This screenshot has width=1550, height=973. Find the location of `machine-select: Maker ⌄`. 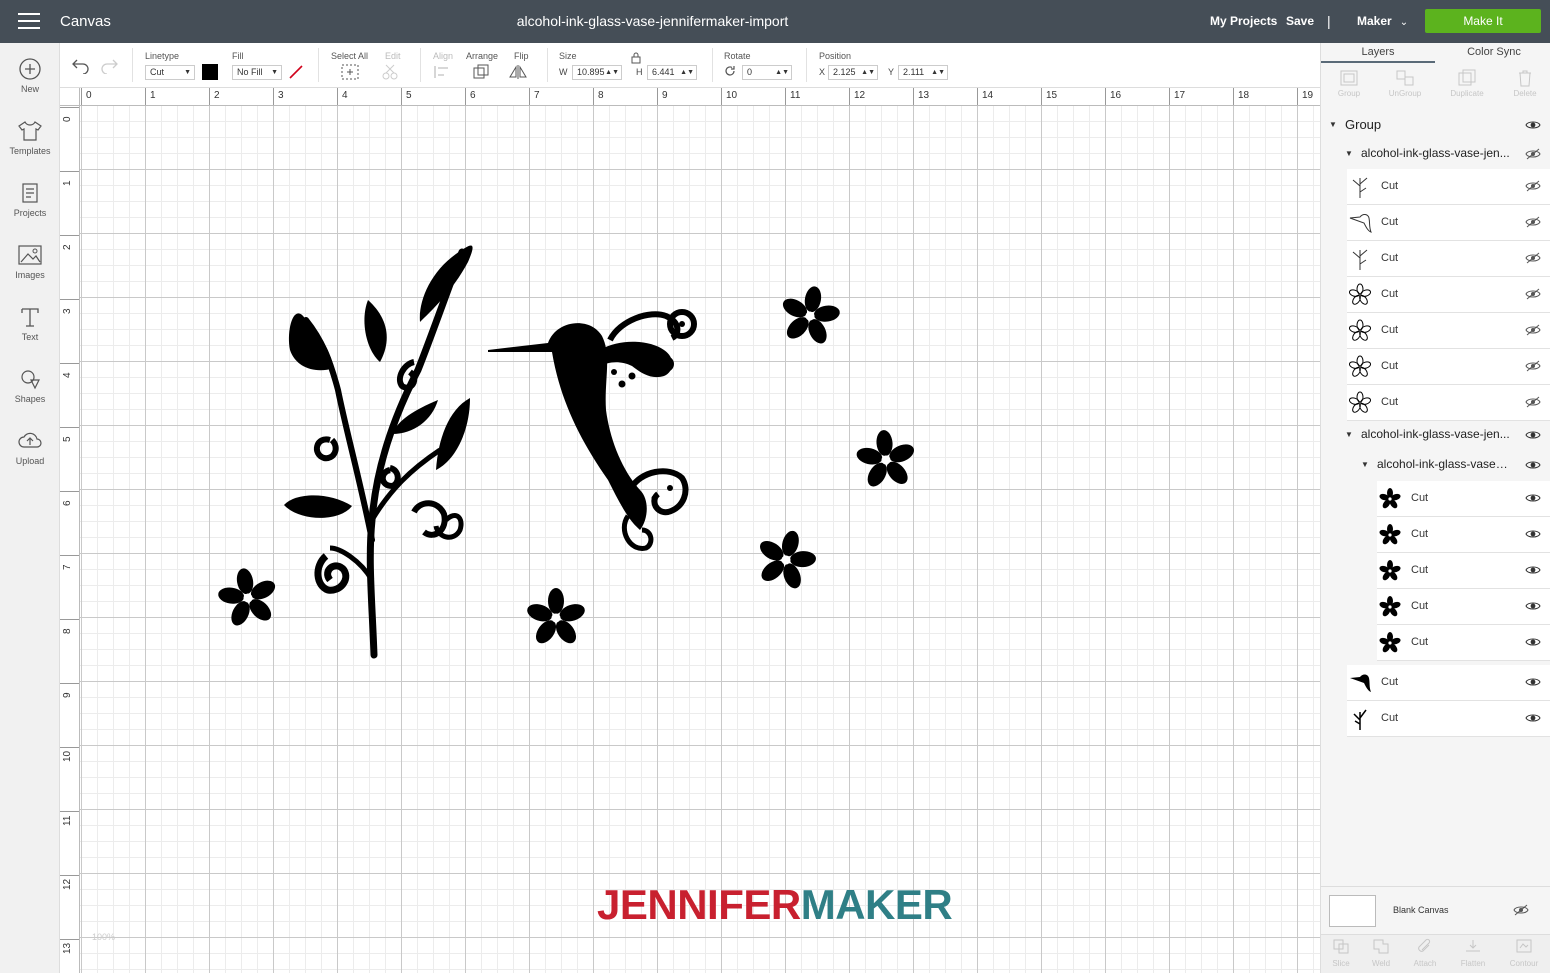

machine-select: Maker ⌄ is located at coordinates (1382, 21).